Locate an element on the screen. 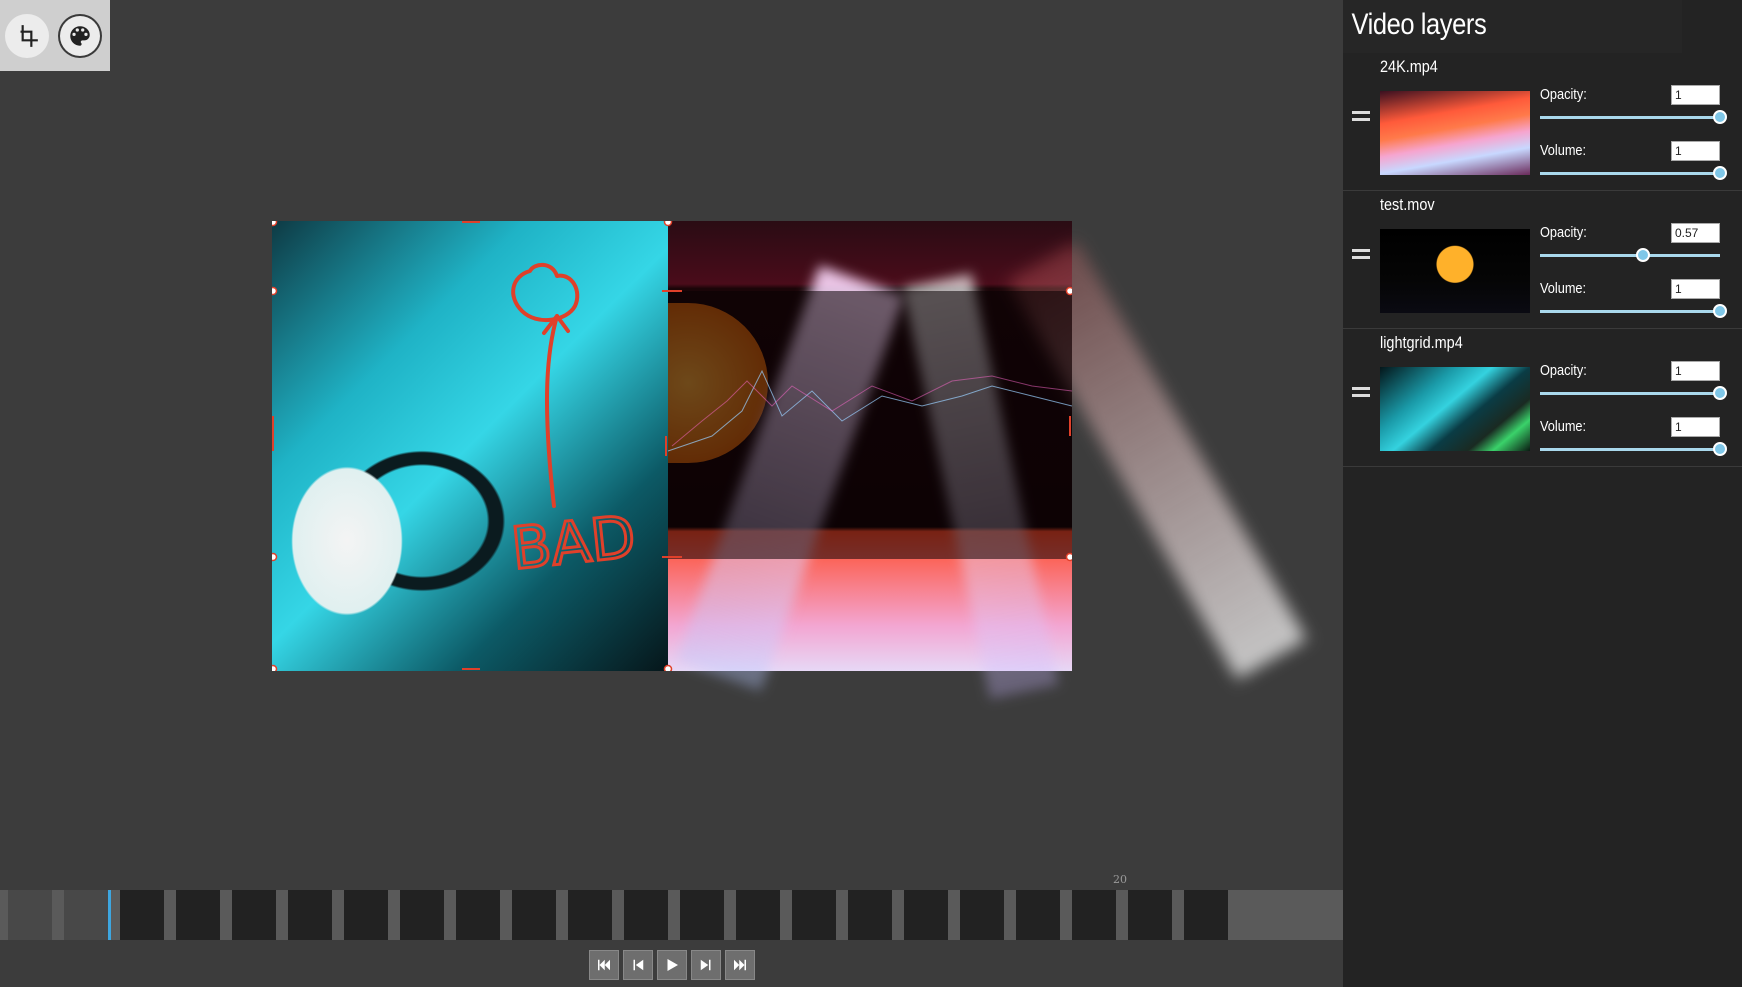 The image size is (1742, 987). palette-icon is located at coordinates (80, 35).